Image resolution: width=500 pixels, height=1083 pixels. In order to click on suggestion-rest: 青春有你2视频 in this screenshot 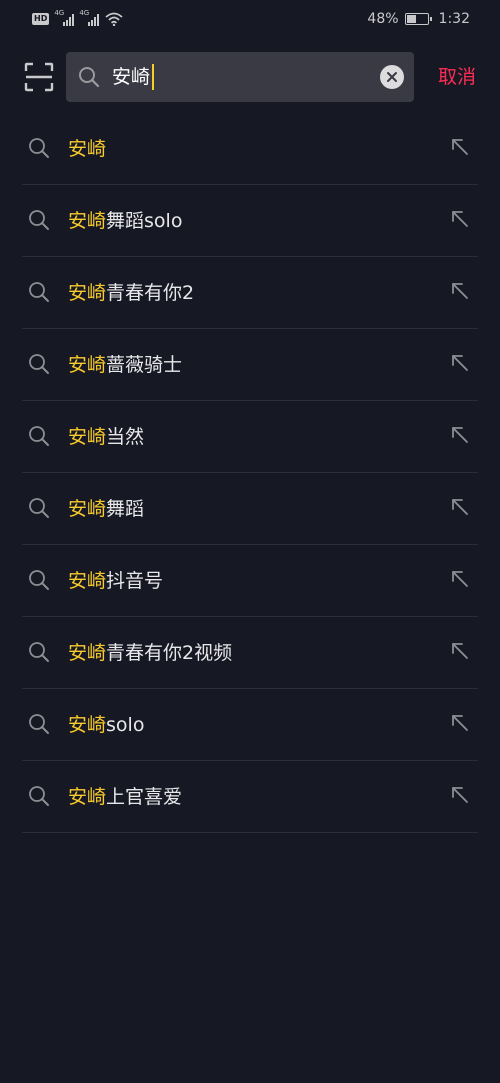, I will do `click(169, 653)`.